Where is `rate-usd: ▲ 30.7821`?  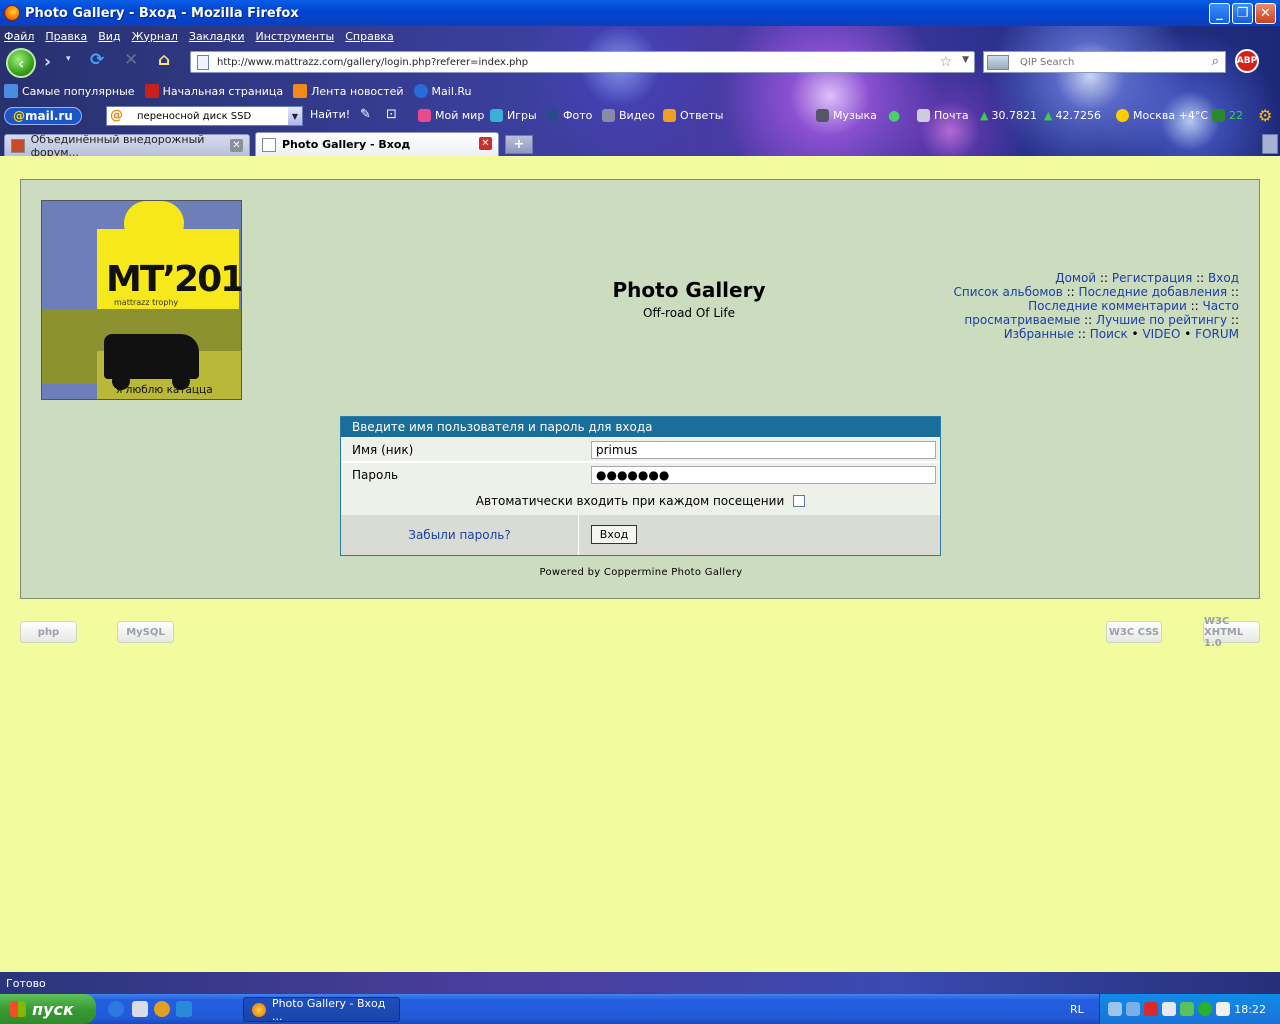
rate-usd: ▲ 30.7821 is located at coordinates (1008, 115).